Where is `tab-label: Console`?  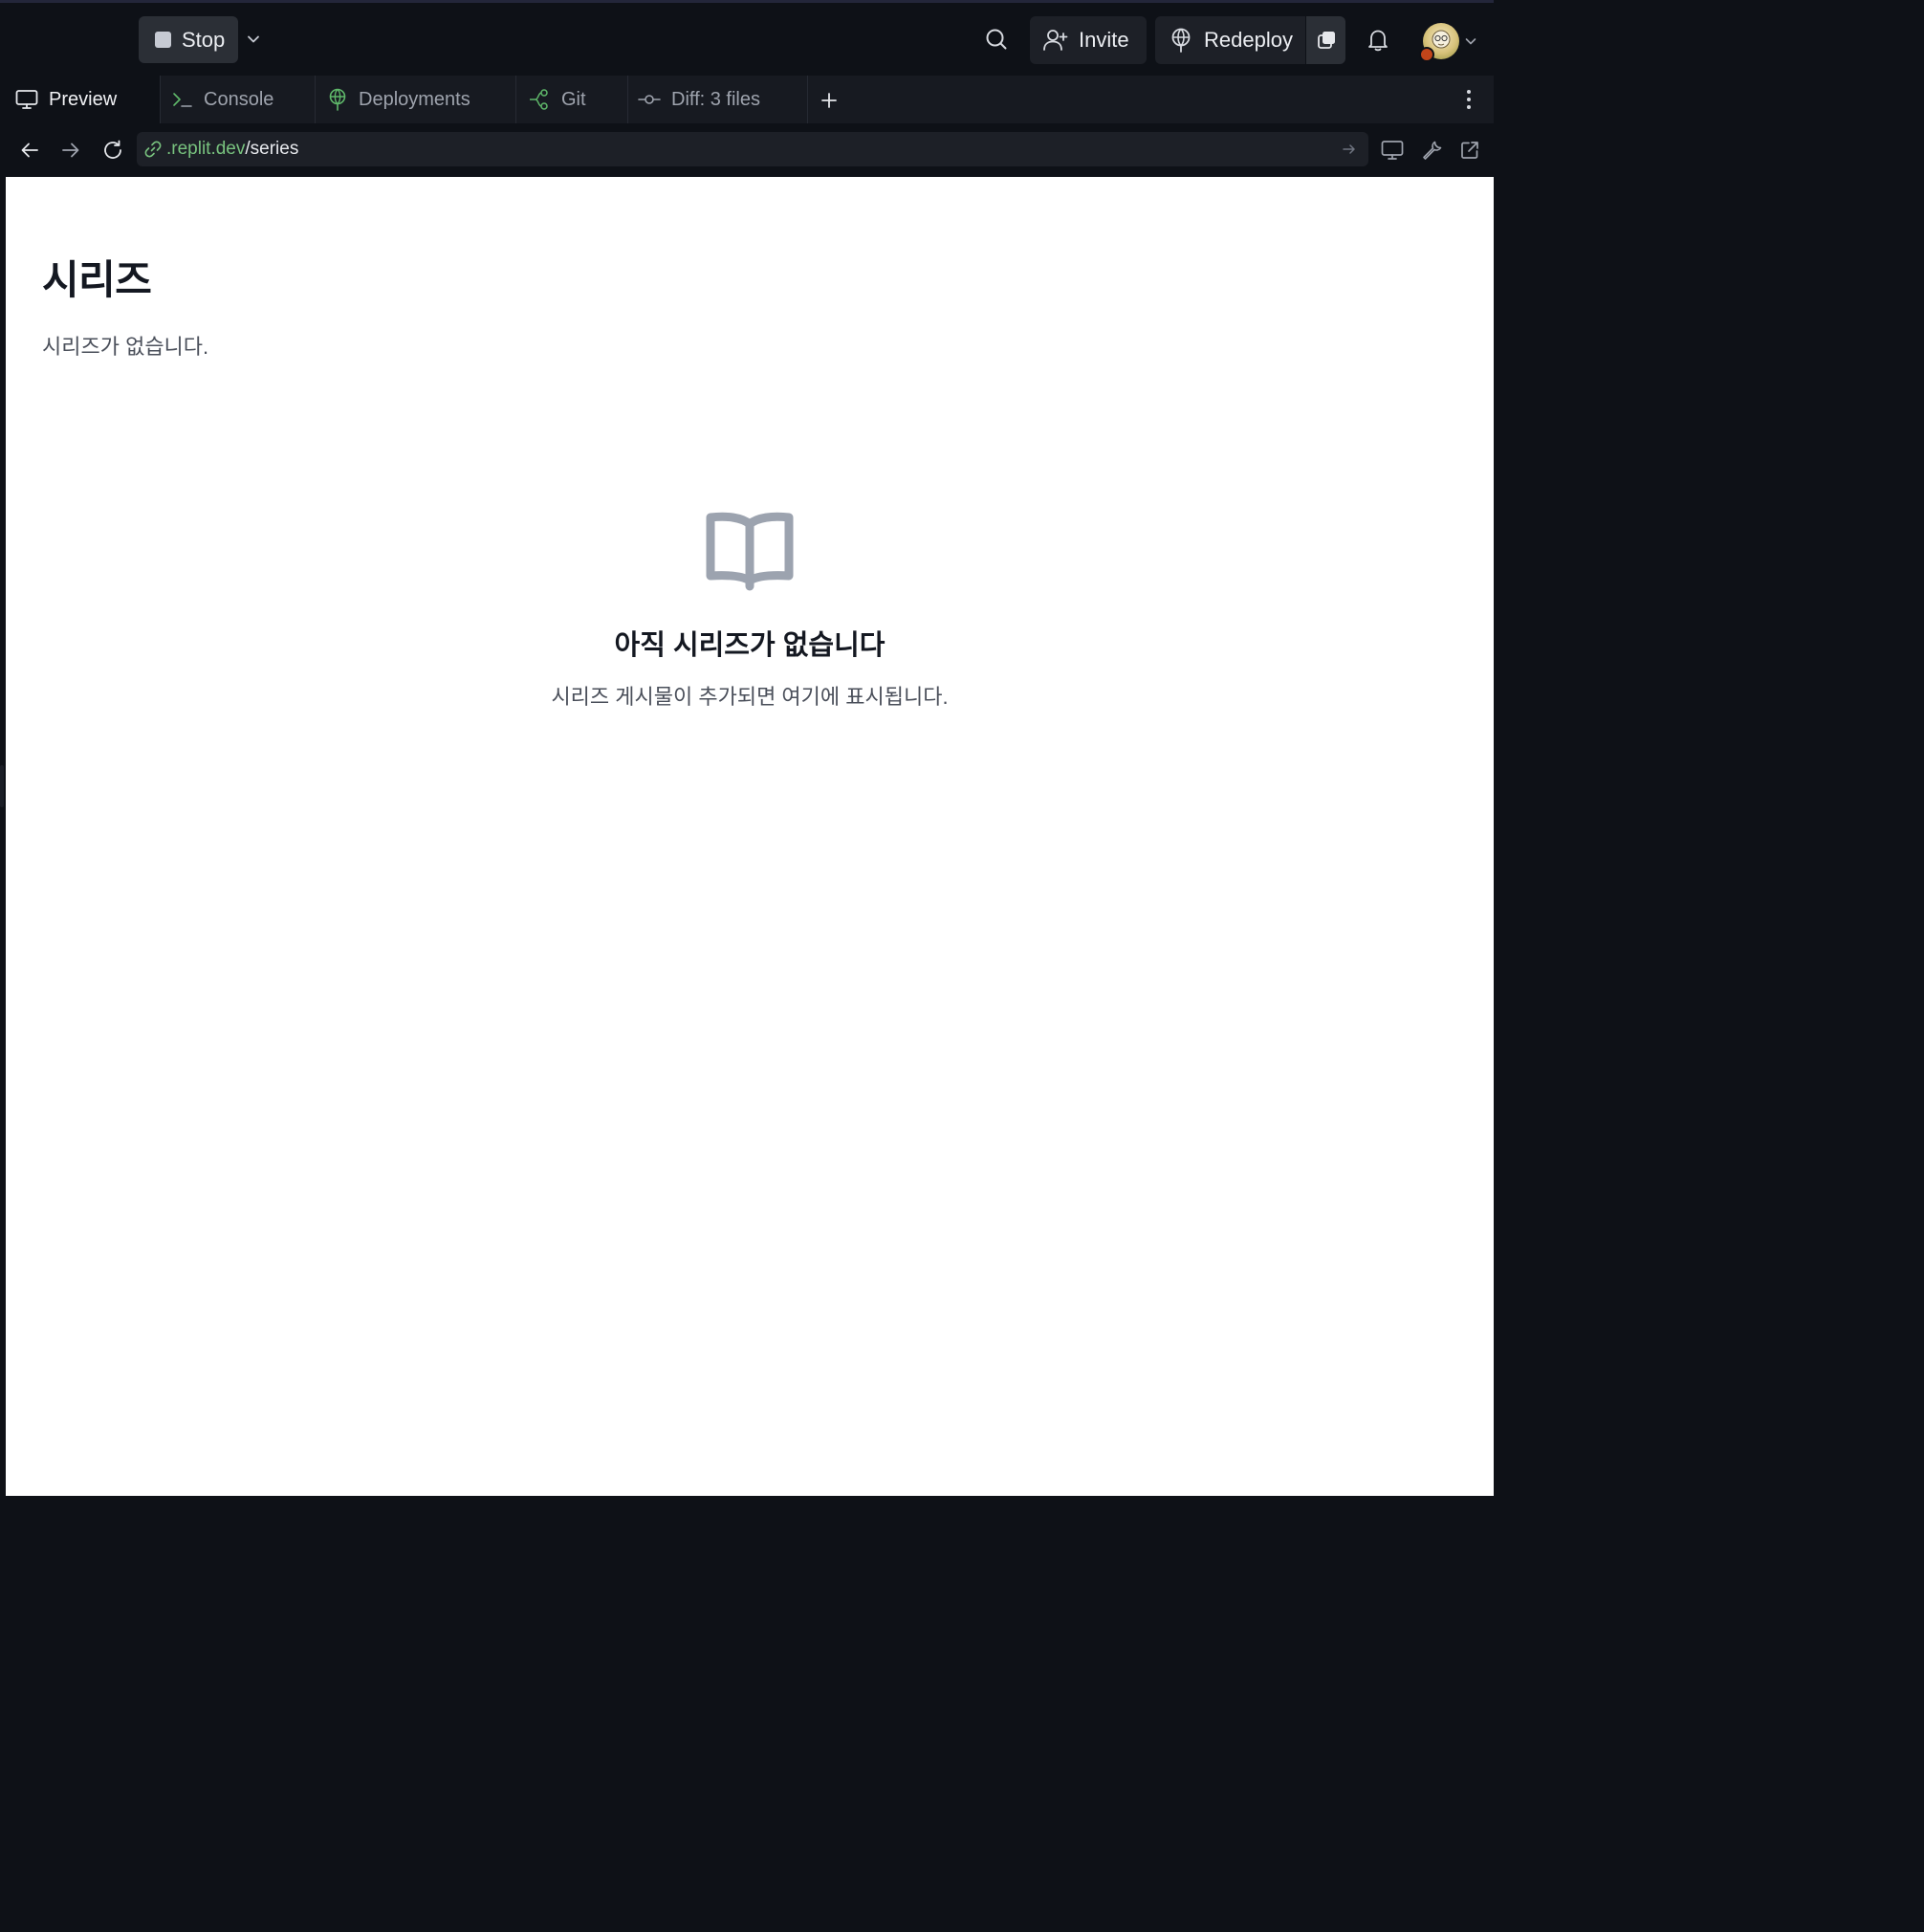 tab-label: Console is located at coordinates (239, 99).